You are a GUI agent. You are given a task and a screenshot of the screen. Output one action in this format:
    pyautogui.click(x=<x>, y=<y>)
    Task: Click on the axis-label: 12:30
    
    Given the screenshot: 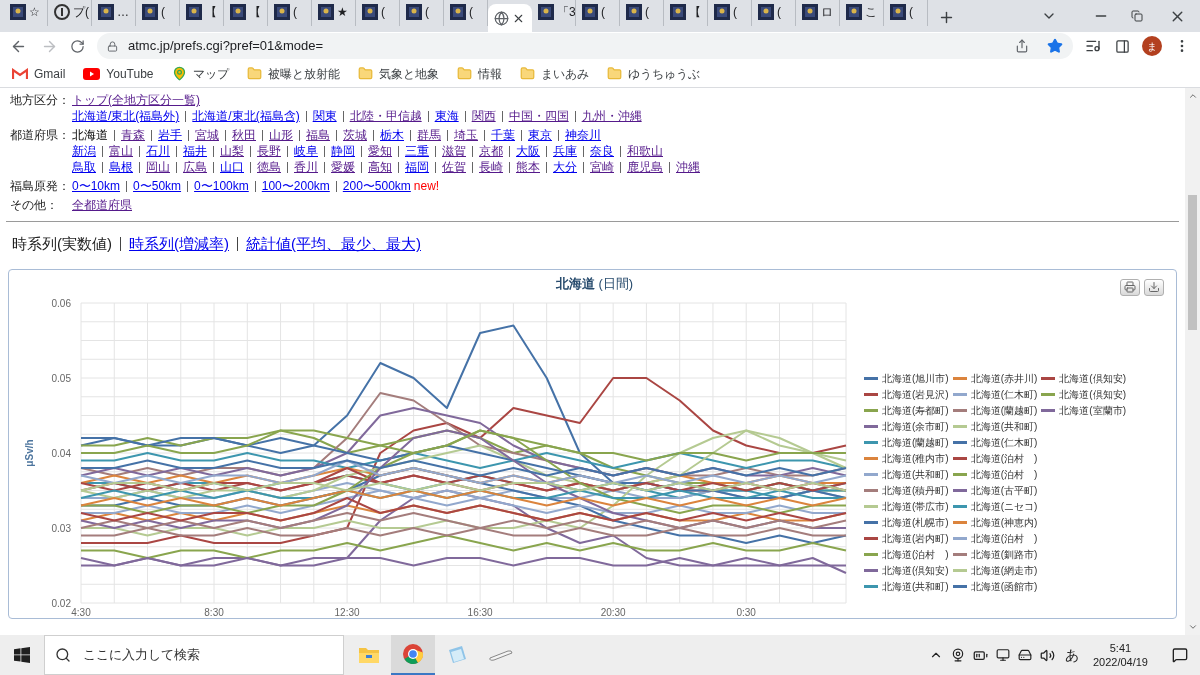 What is the action you would take?
    pyautogui.click(x=347, y=612)
    